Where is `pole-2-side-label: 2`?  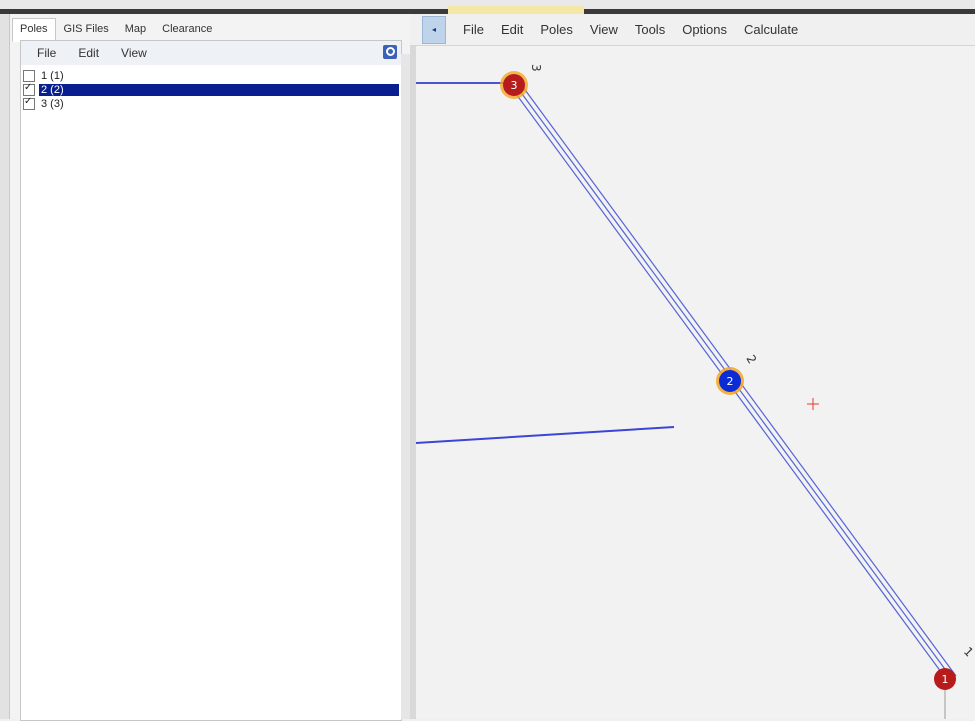 pole-2-side-label: 2 is located at coordinates (751, 360).